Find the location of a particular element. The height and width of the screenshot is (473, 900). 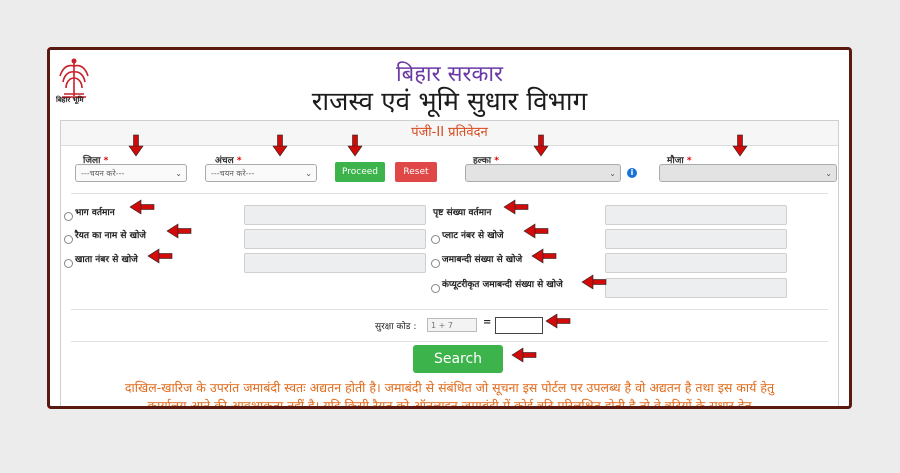

department-title: राजस्व एवं भूमि सुधार विभाग is located at coordinates (449, 102).